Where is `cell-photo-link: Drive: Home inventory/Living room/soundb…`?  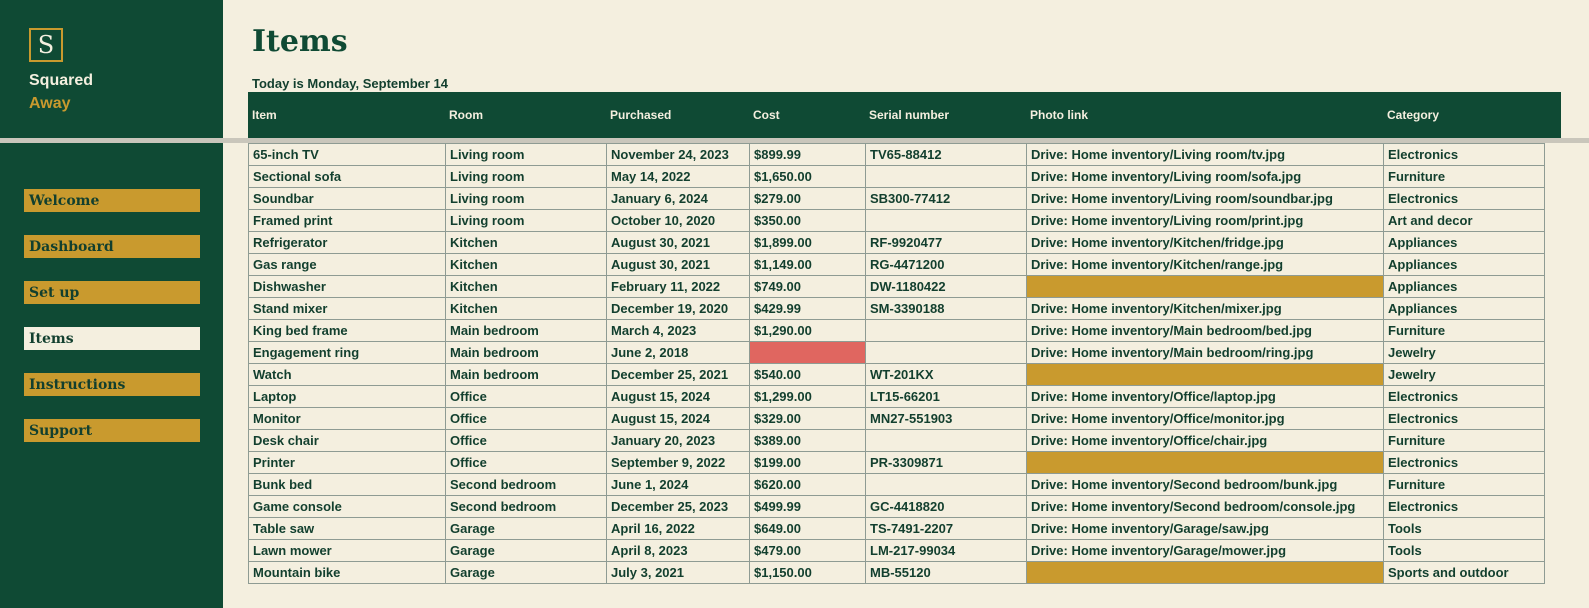
cell-photo-link: Drive: Home inventory/Living room/soundb… is located at coordinates (1205, 198).